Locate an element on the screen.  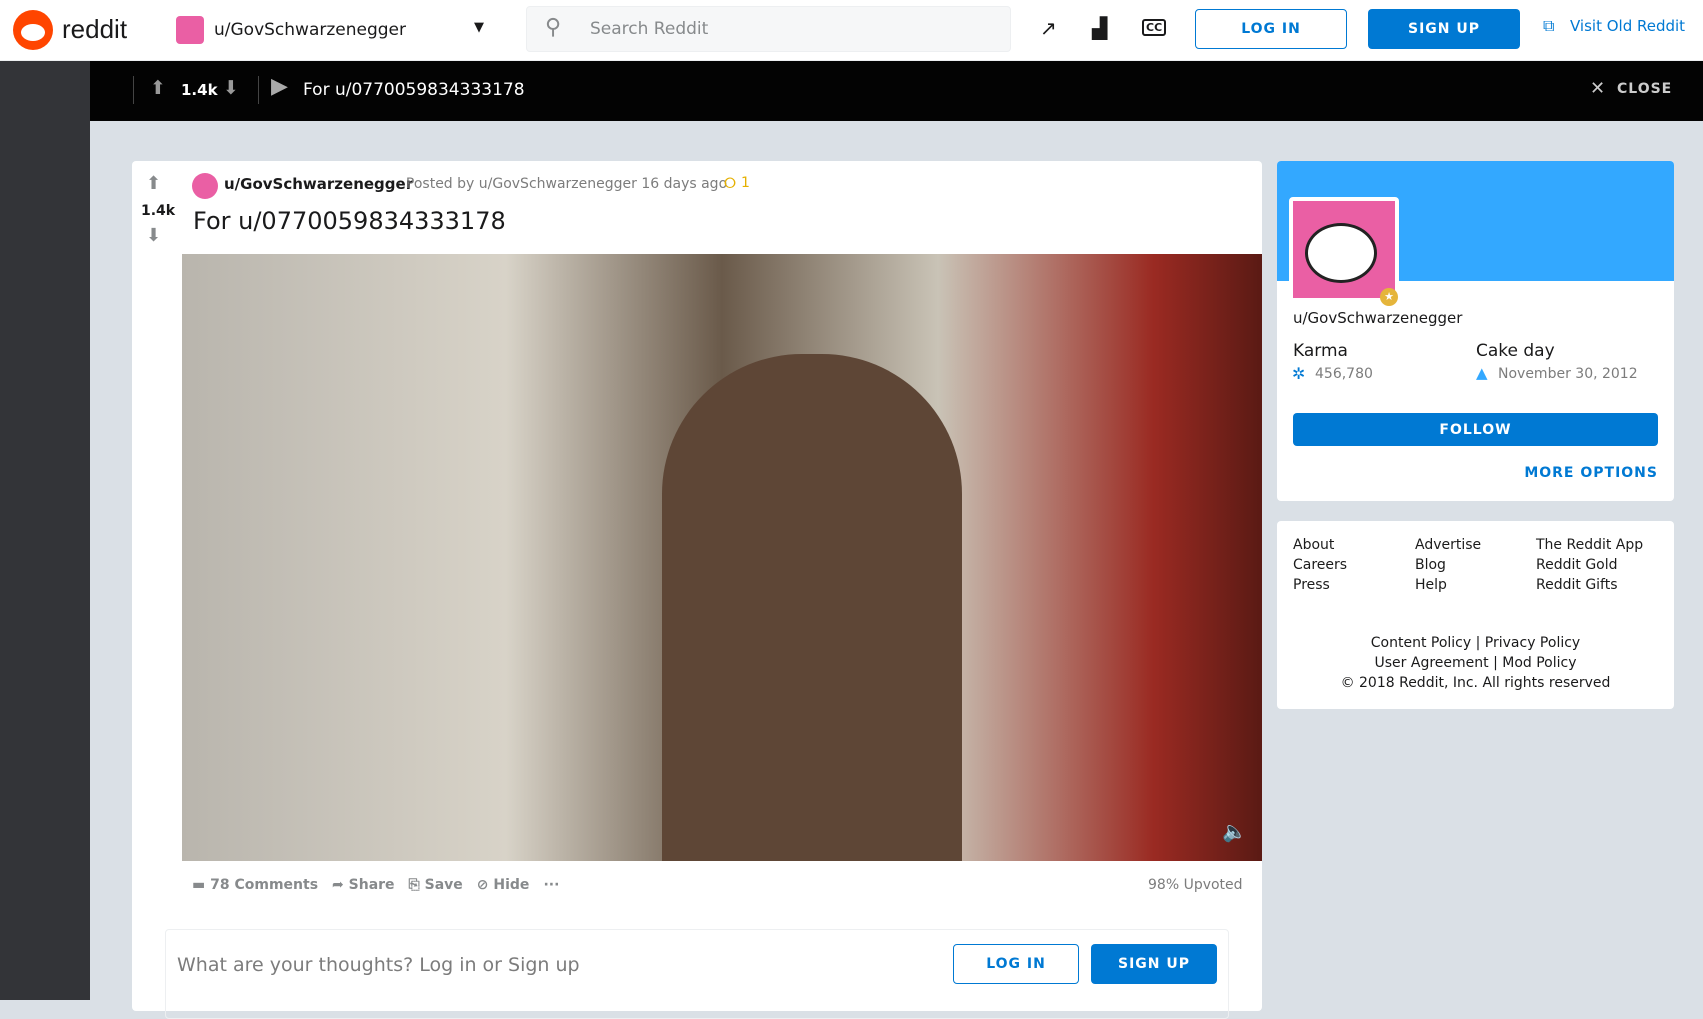
karma-value: 456,780 is located at coordinates (1344, 374).